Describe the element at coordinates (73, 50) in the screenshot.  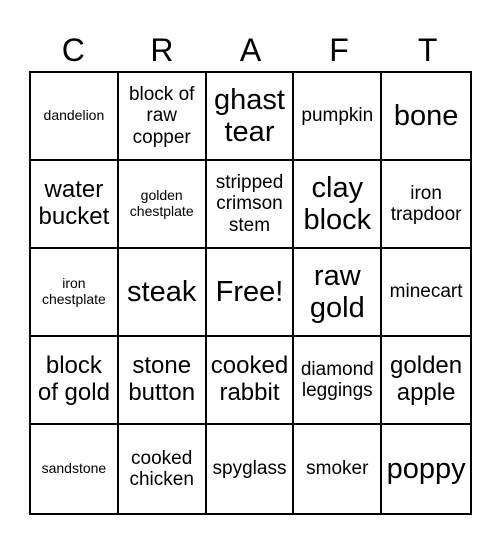
I see `header-letter: C` at that location.